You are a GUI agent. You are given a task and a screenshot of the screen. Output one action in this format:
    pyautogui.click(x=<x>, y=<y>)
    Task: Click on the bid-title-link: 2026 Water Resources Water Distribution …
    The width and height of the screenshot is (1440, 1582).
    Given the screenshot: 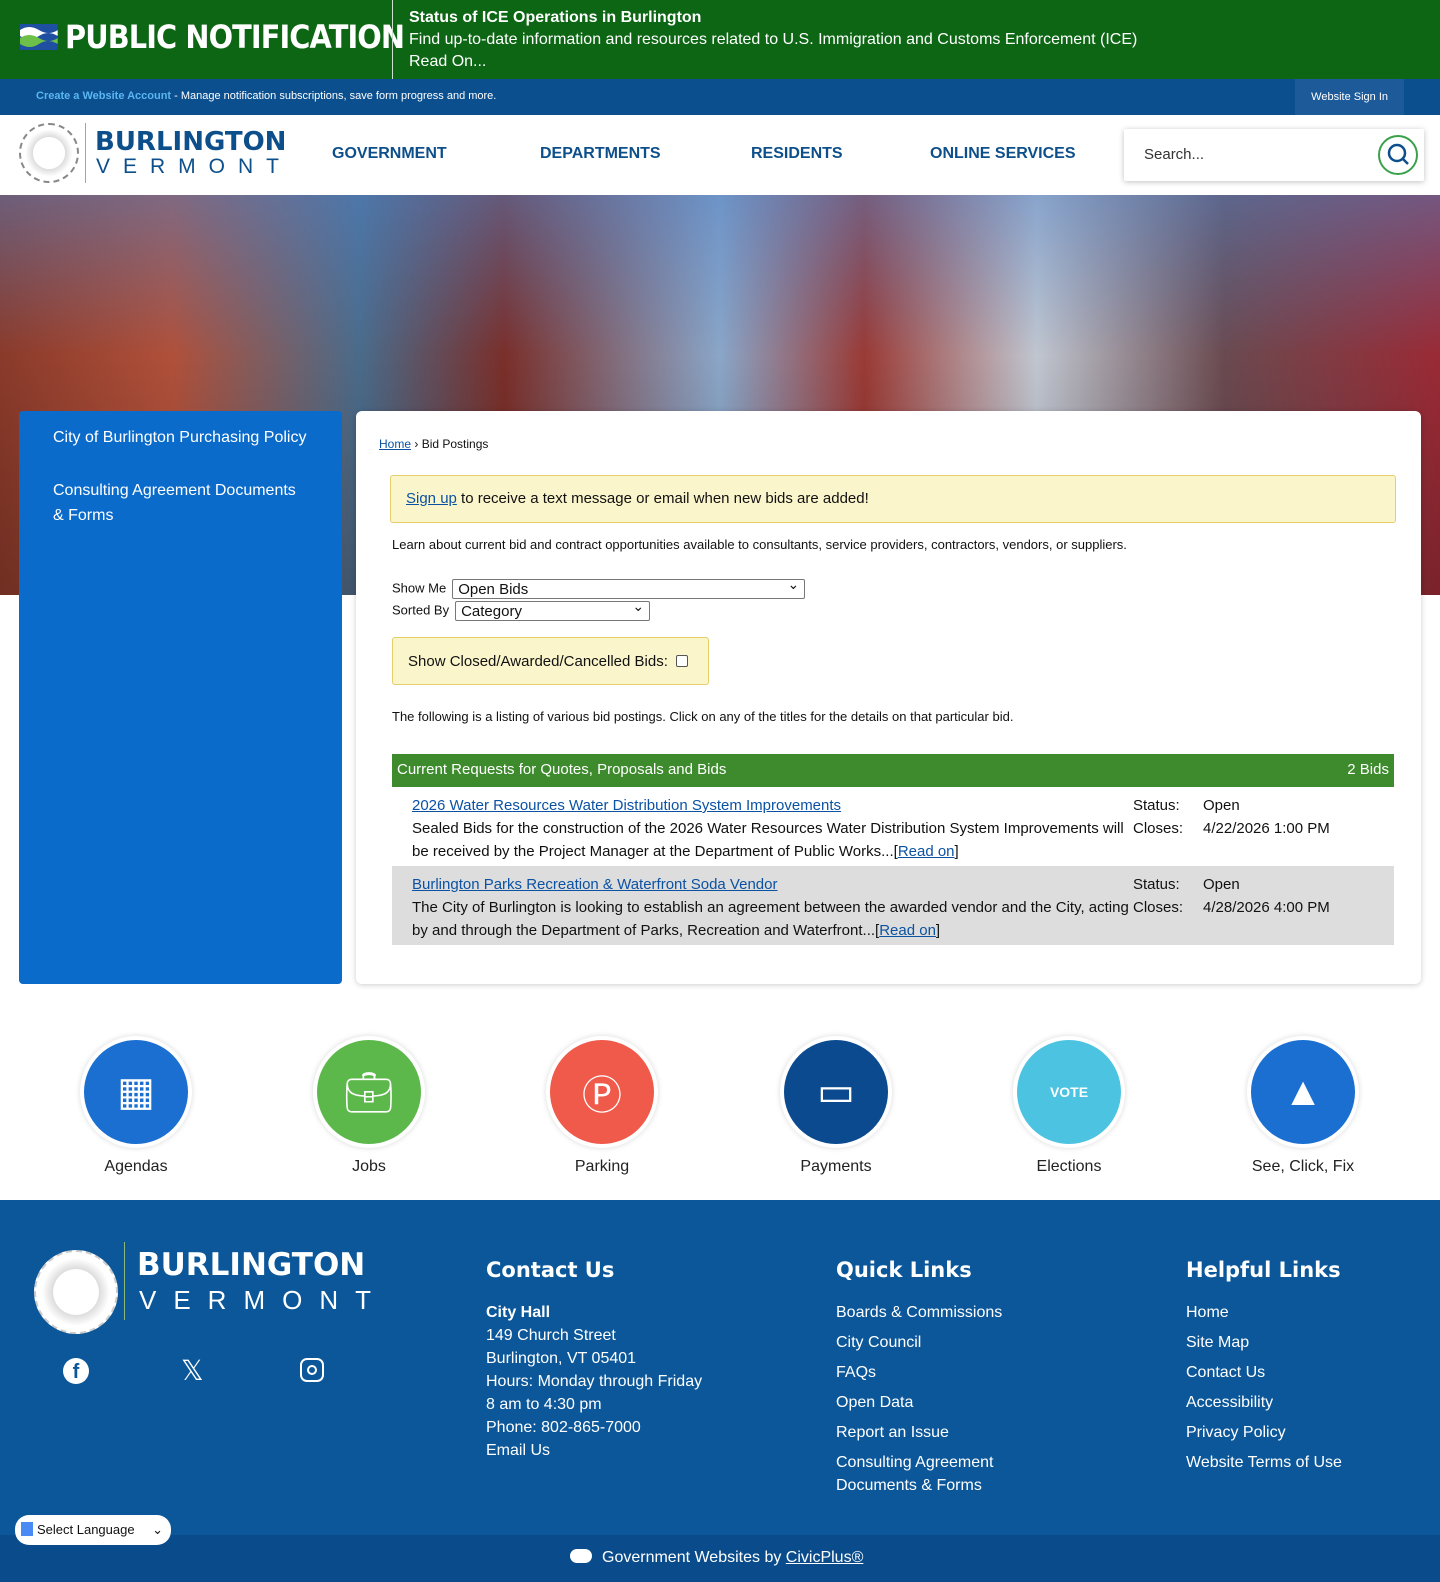 What is the action you would take?
    pyautogui.click(x=626, y=805)
    